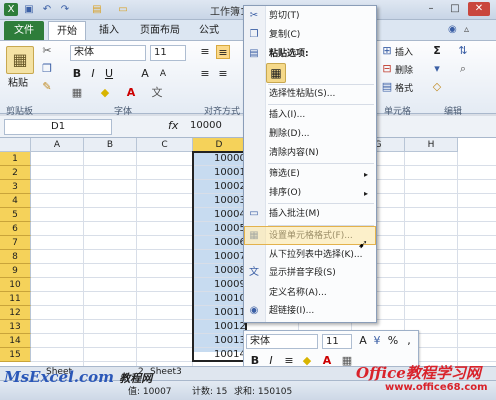  Describe the element at coordinates (337, 341) in the screenshot. I see `mini-font-size: 11` at that location.